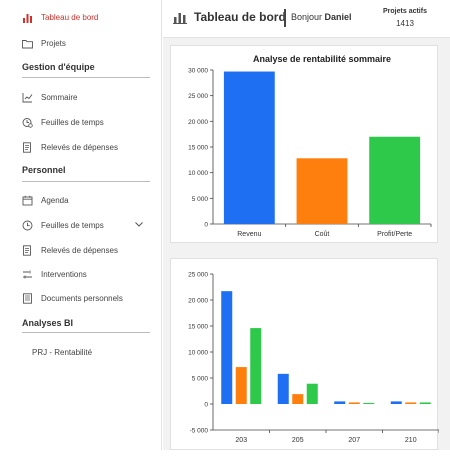 The image size is (450, 456). What do you see at coordinates (198, 71) in the screenshot?
I see `y-tick-label: 30 000` at bounding box center [198, 71].